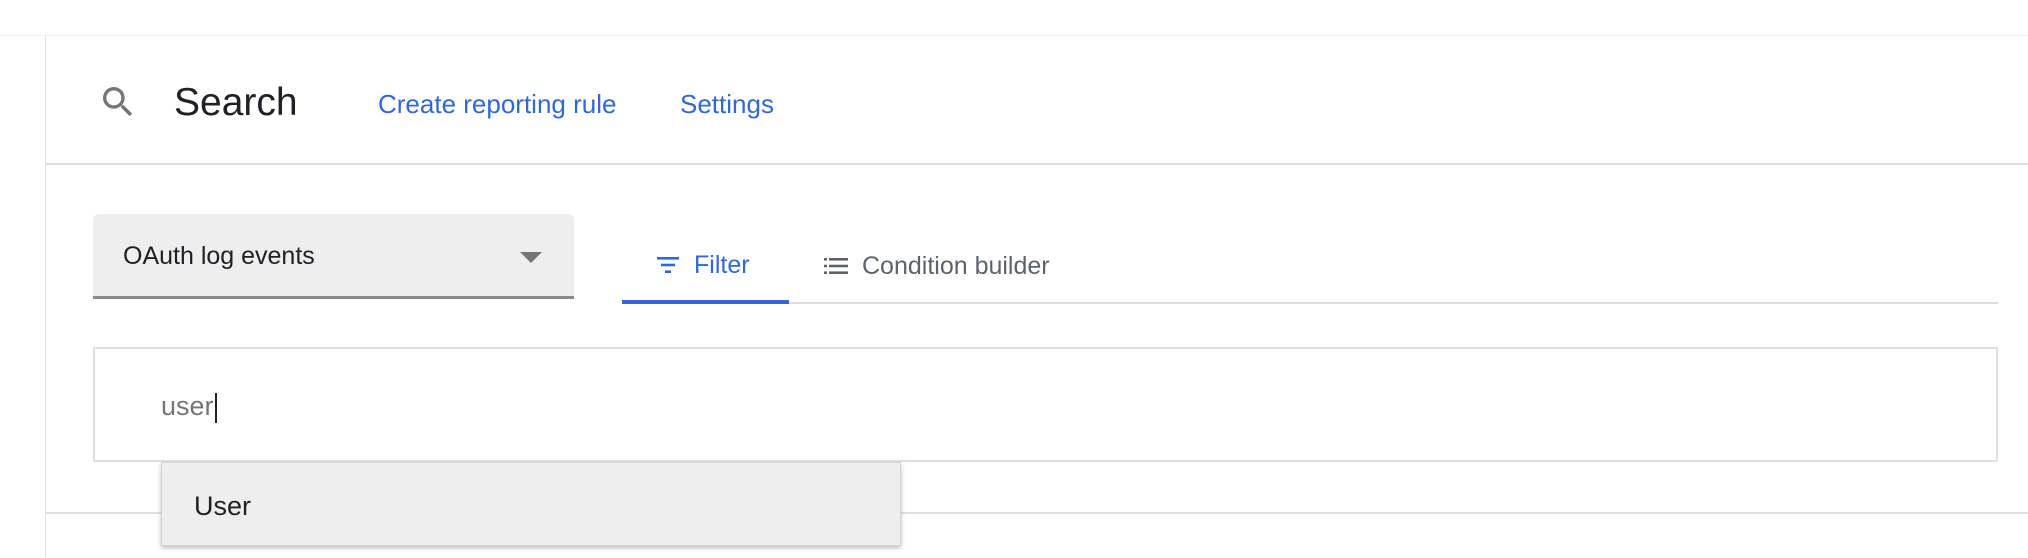  I want to click on tab-condition-builder: Condition builder, so click(954, 266).